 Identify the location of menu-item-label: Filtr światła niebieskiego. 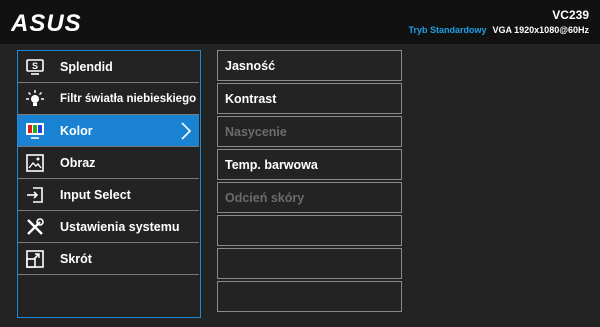
(128, 98).